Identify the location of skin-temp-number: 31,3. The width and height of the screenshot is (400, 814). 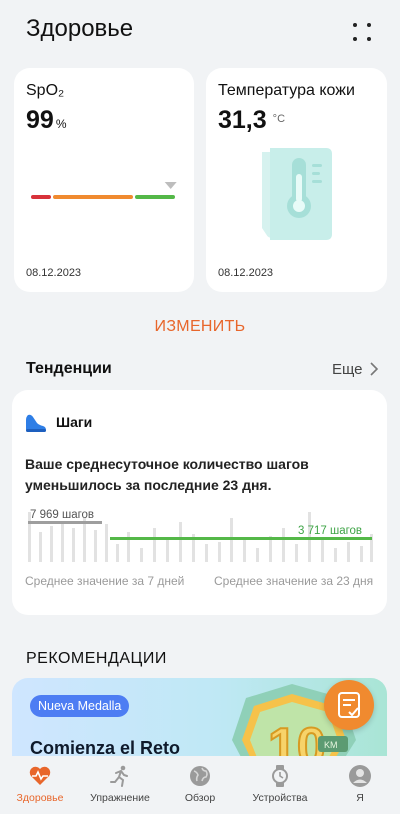
(242, 120).